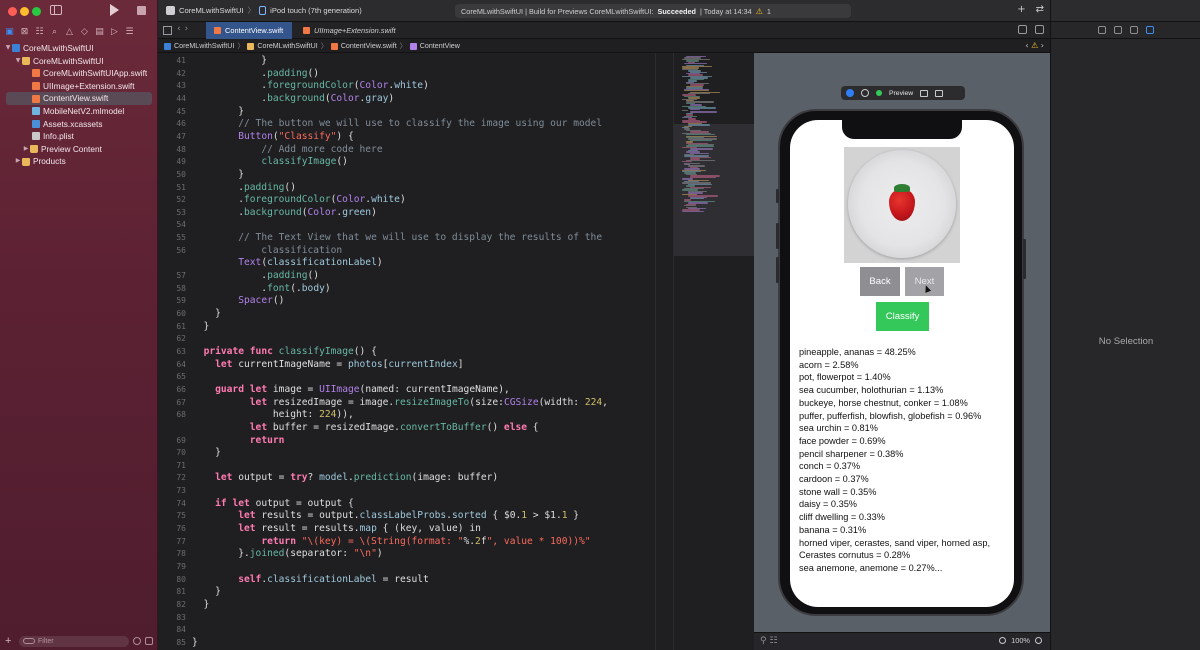 The width and height of the screenshot is (1200, 650). I want to click on code-line: return, so click(238, 441).